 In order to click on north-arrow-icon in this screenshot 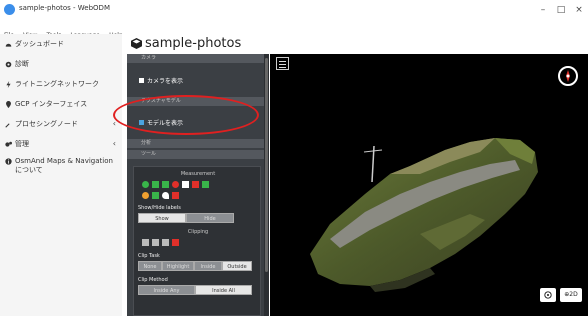, I will do `click(185, 184)`.